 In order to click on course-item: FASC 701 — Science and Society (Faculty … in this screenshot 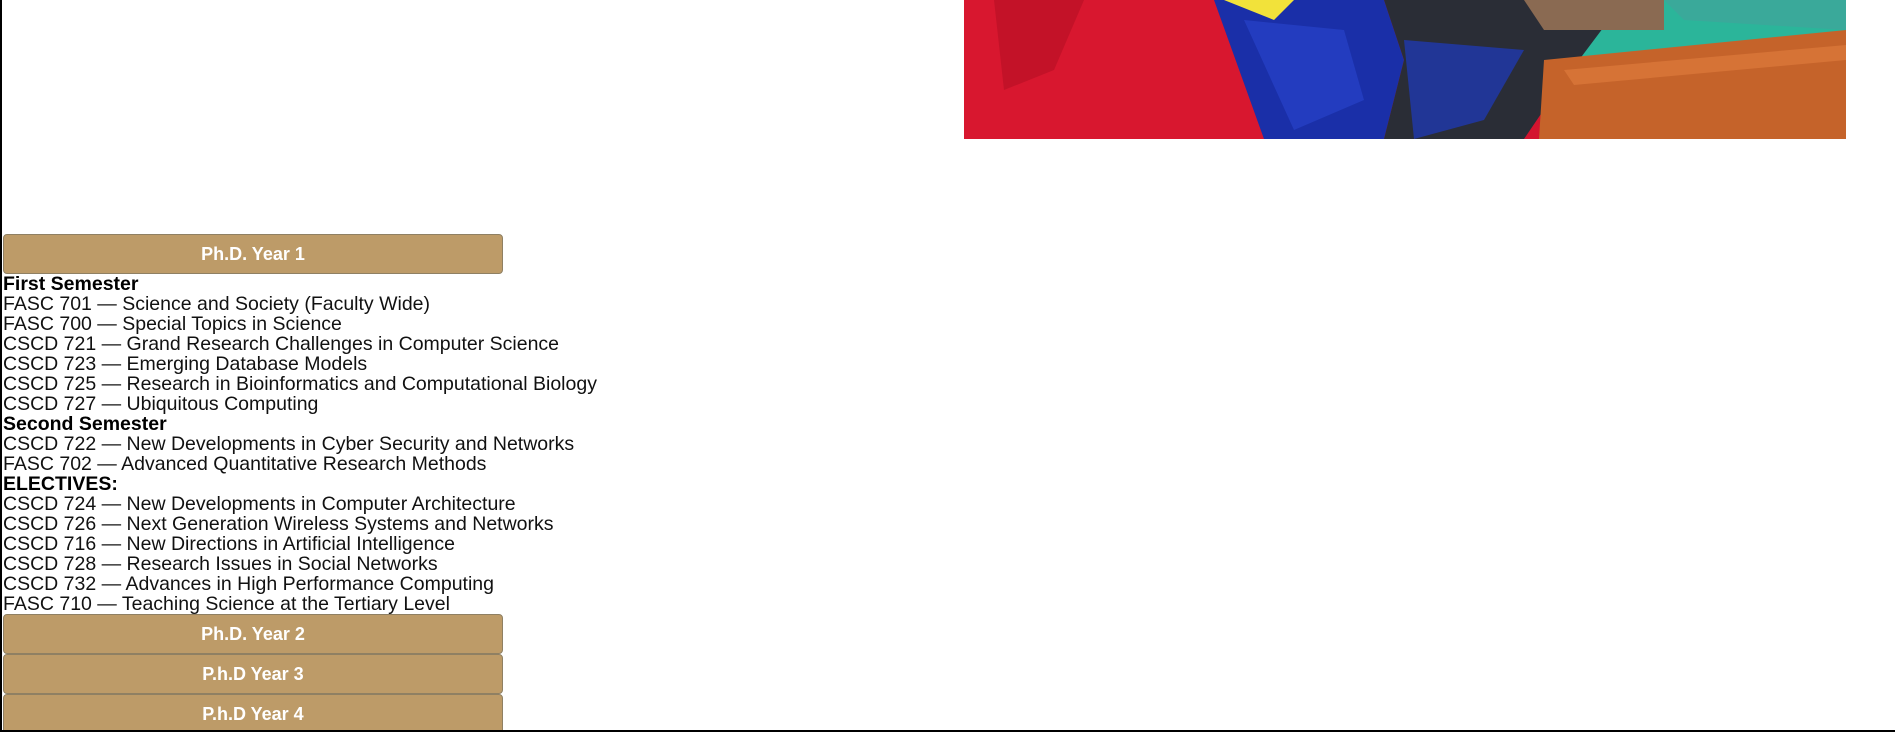, I will do `click(217, 304)`.